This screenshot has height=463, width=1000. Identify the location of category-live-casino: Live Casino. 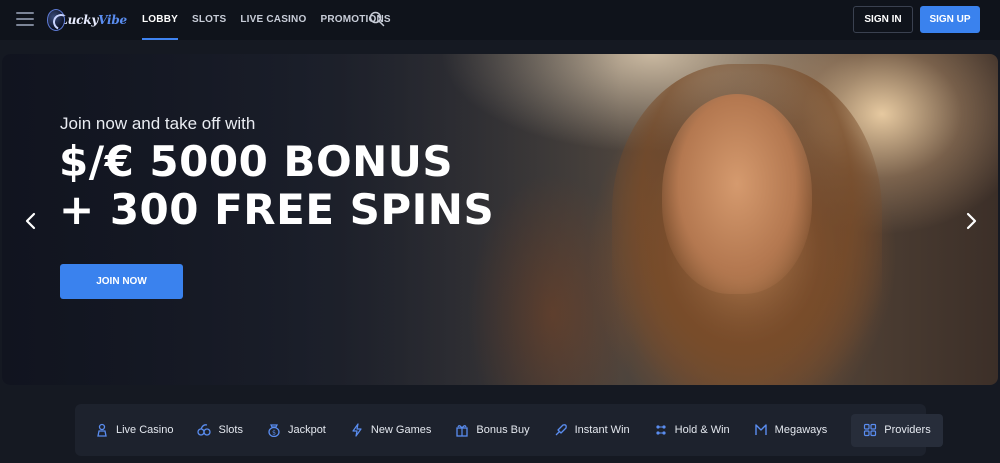
(134, 430).